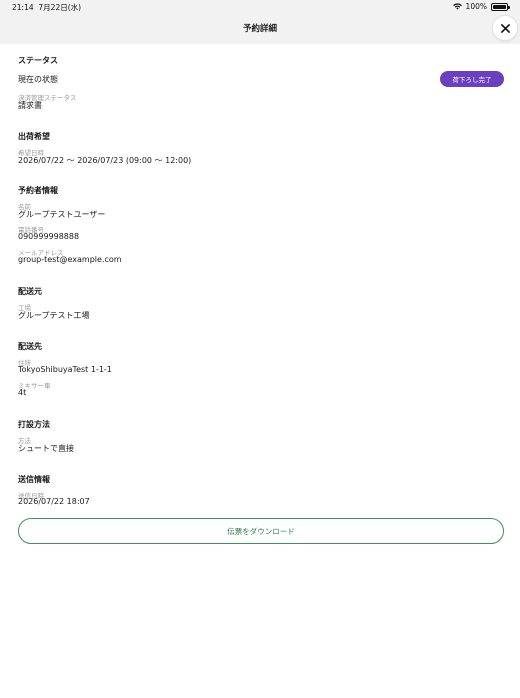 The height and width of the screenshot is (698, 520). I want to click on request-datetime-value: 2026/07/22 ～ 2026/07/23 (09:00 ～ 12:00), so click(105, 160).